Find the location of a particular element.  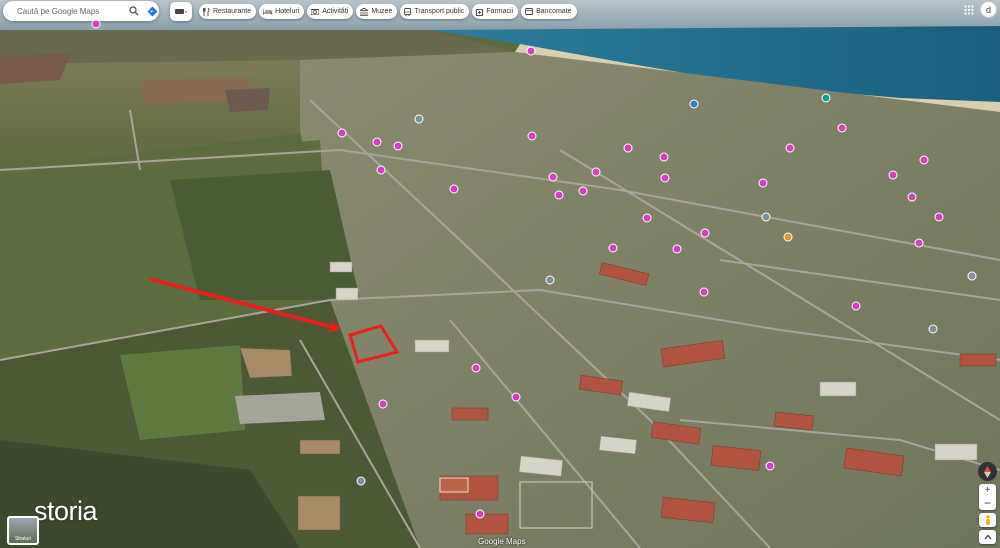

camera-icon is located at coordinates (315, 12).